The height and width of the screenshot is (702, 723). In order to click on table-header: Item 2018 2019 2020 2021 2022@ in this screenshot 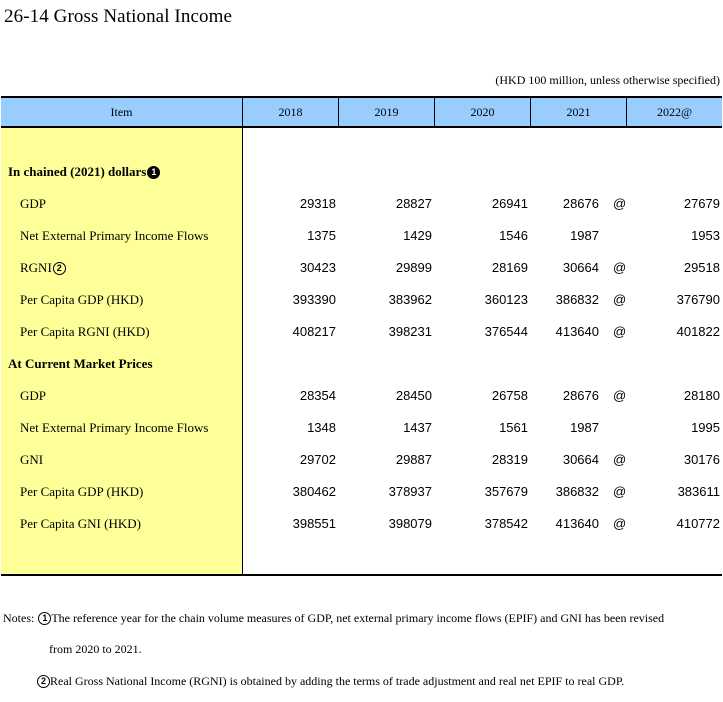, I will do `click(361, 112)`.